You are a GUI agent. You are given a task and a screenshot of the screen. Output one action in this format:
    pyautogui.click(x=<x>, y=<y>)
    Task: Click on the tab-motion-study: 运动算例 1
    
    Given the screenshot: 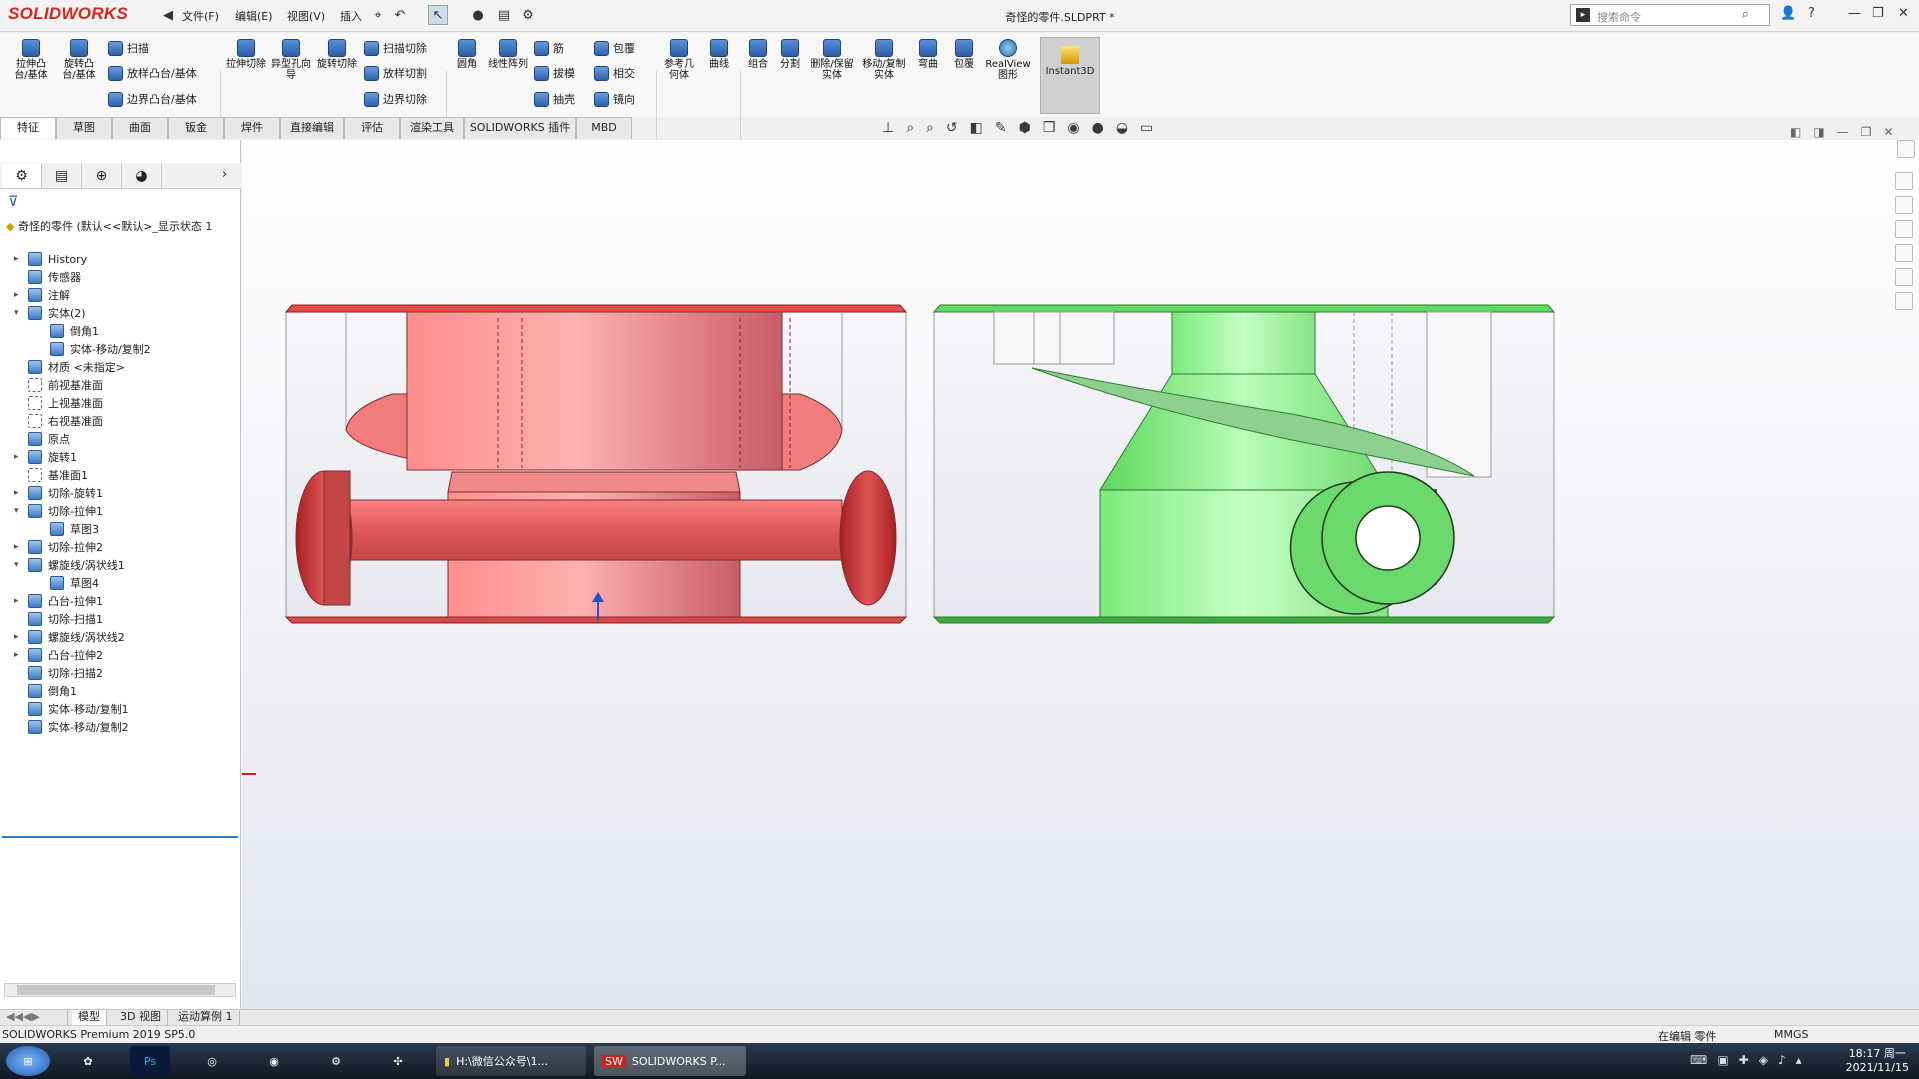 What is the action you would take?
    pyautogui.click(x=206, y=1017)
    